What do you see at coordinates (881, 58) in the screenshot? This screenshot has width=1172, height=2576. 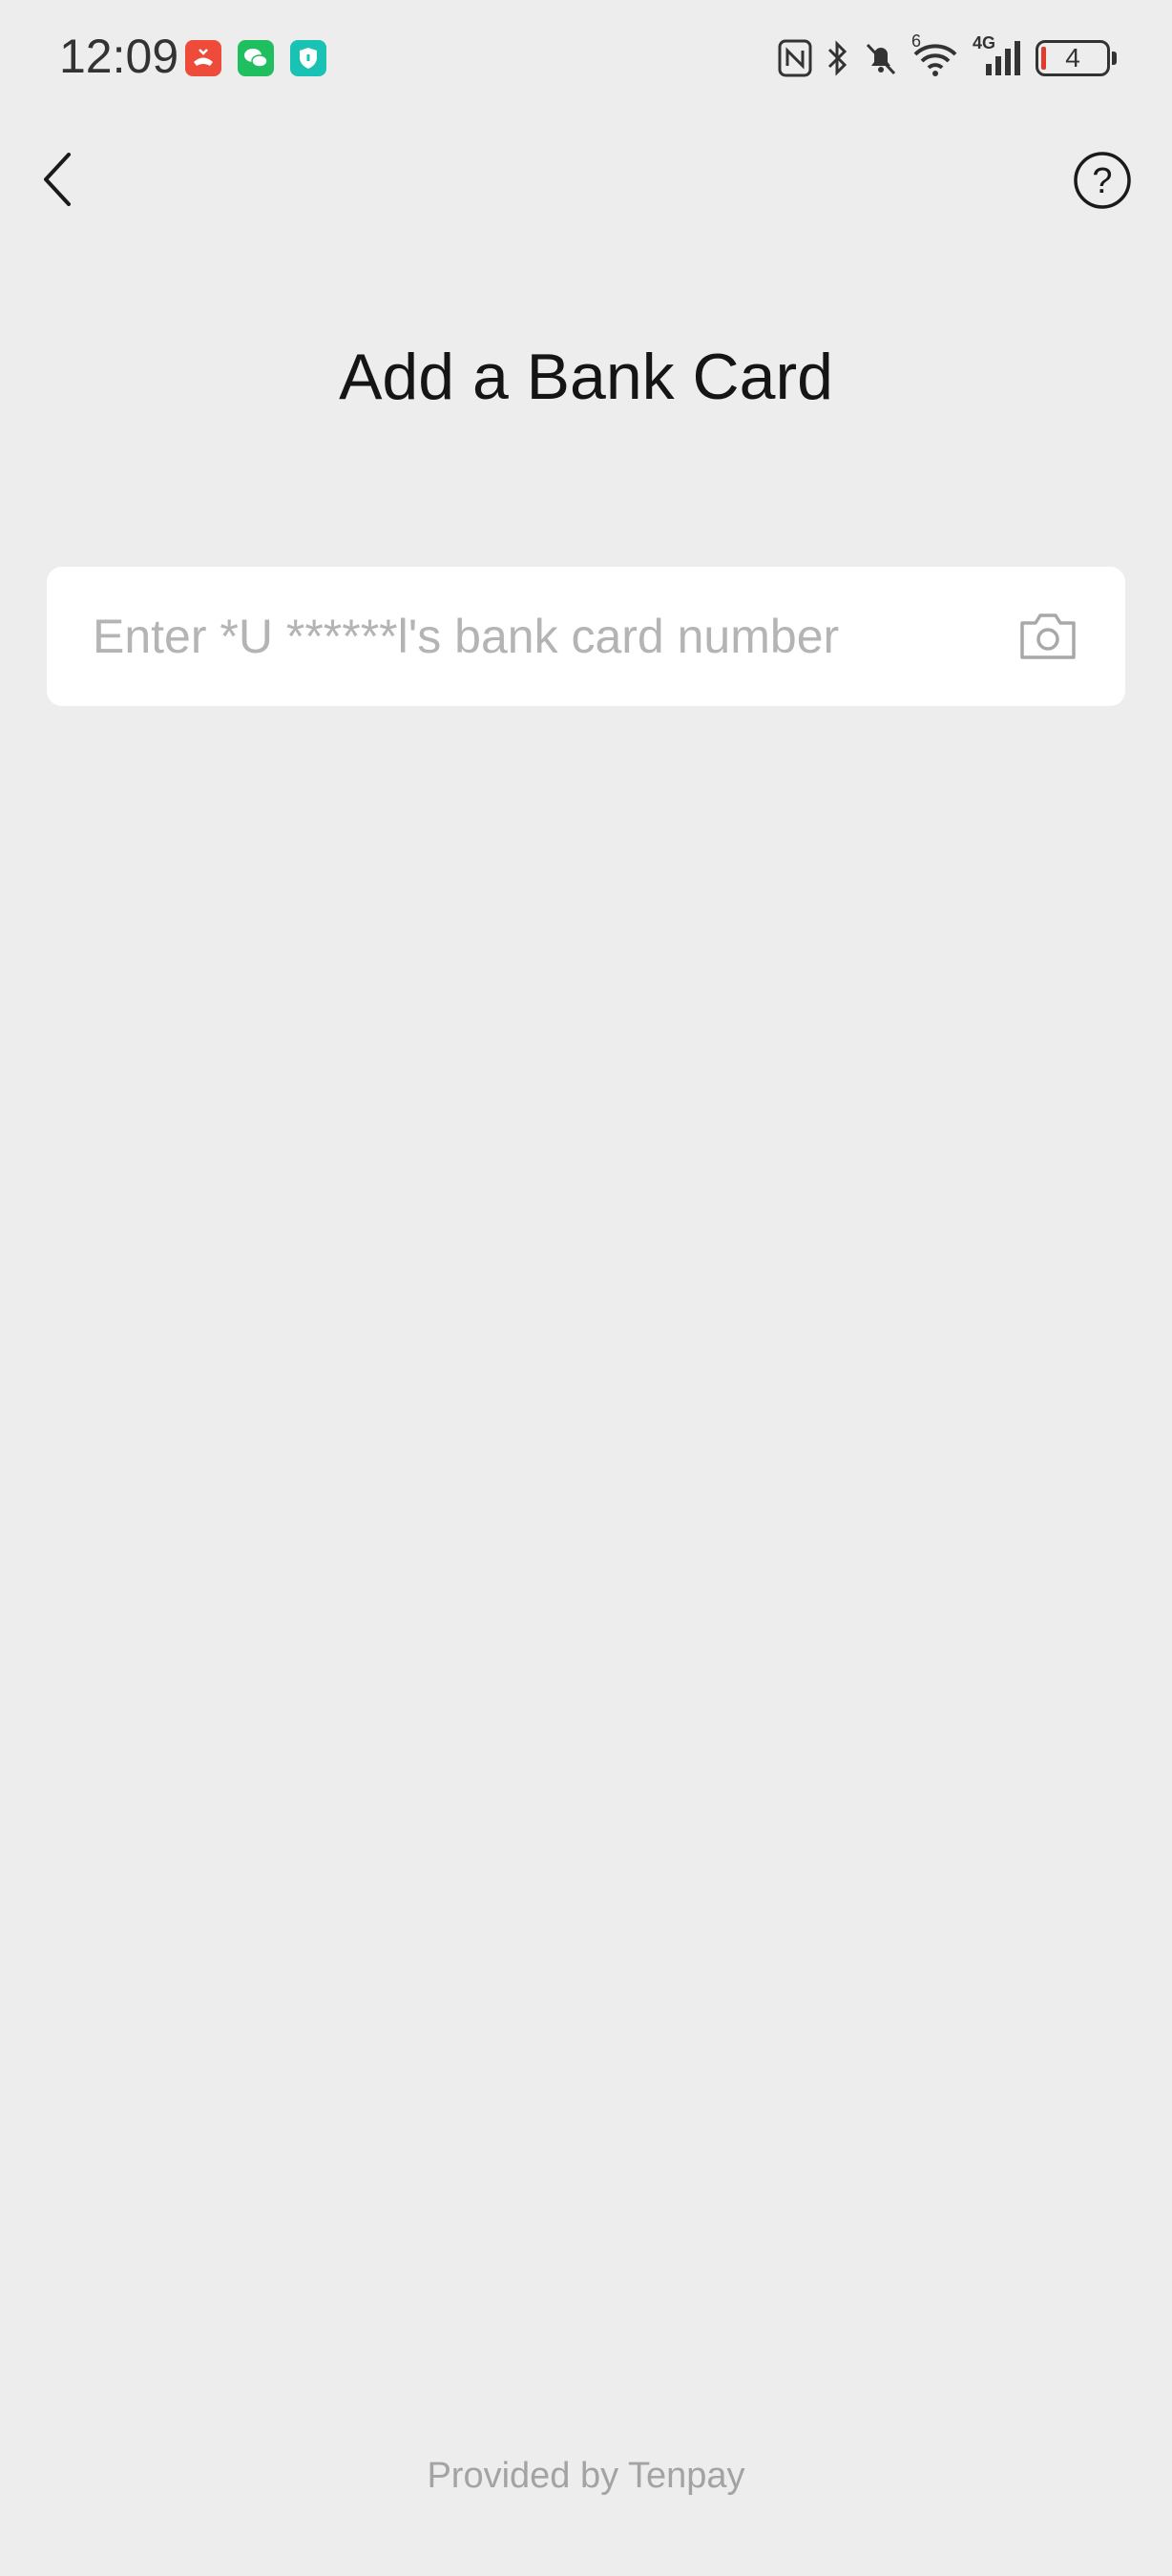 I see `mute-bell-icon` at bounding box center [881, 58].